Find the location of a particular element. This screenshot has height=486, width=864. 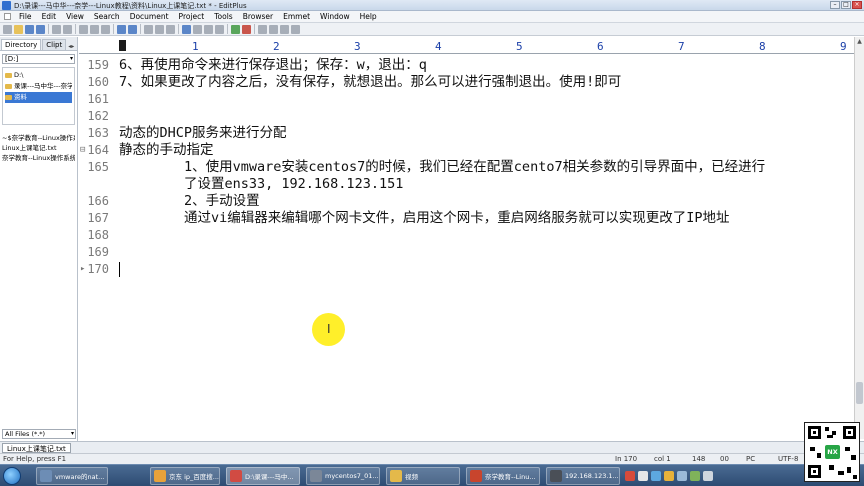

menu-edit: Edit is located at coordinates (49, 16).